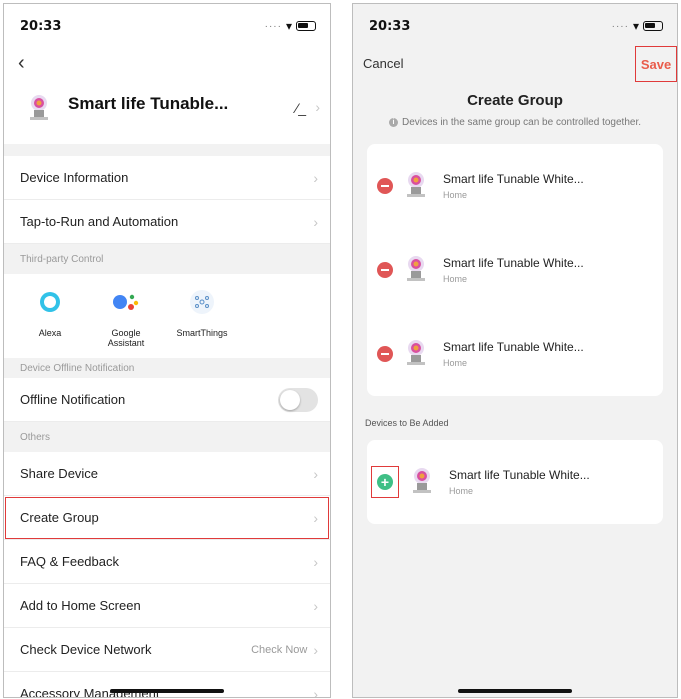  What do you see at coordinates (167, 606) in the screenshot?
I see `row-add-to-home-screen: Add to Home Screen ›` at bounding box center [167, 606].